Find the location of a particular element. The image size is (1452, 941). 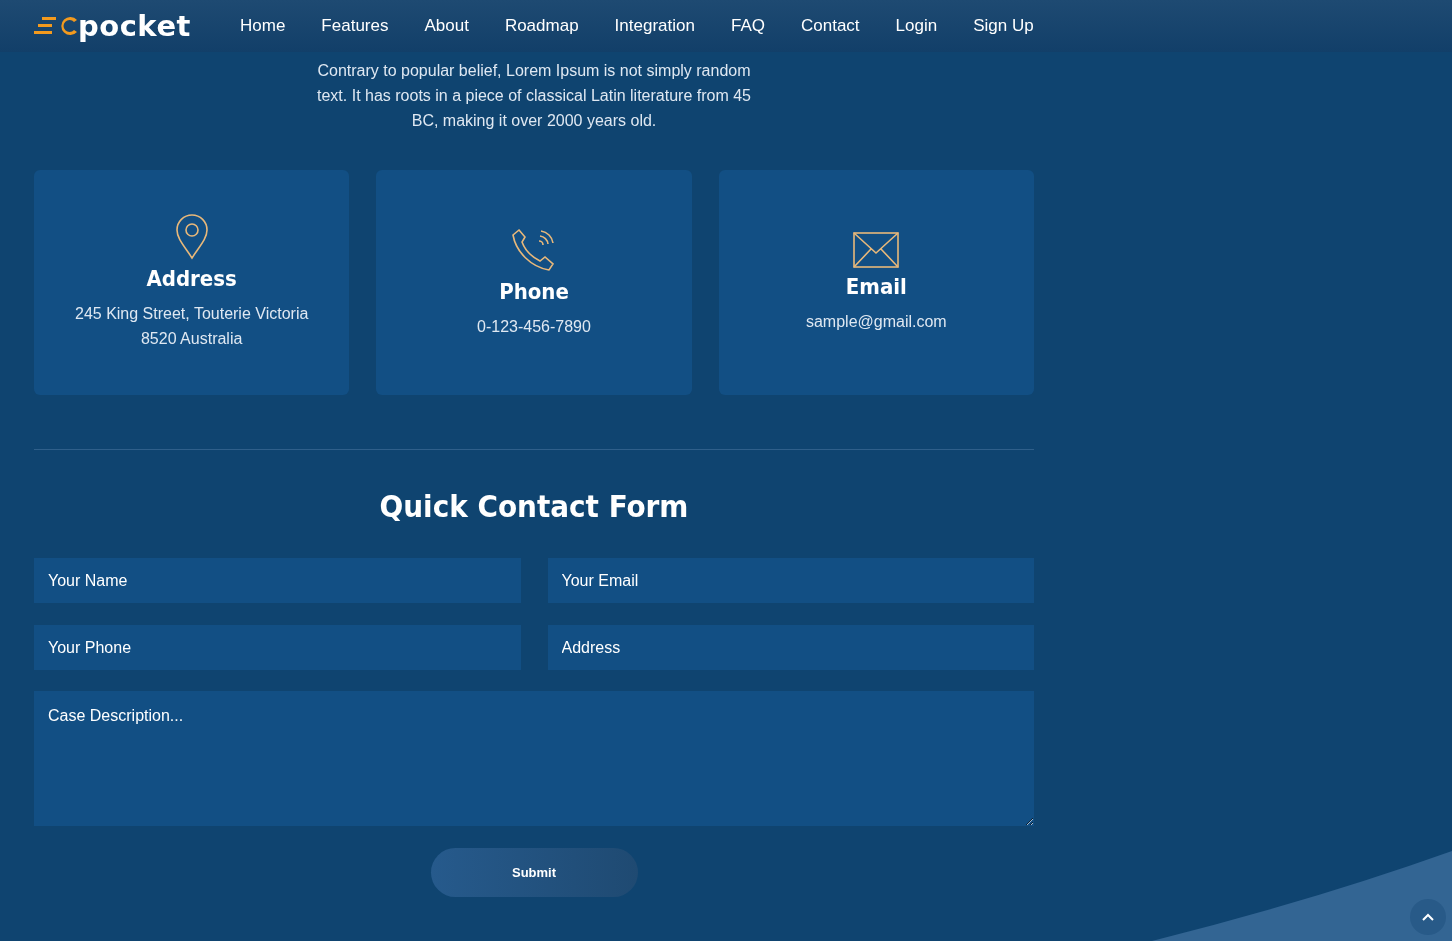

nav-link: Contact is located at coordinates (830, 26).